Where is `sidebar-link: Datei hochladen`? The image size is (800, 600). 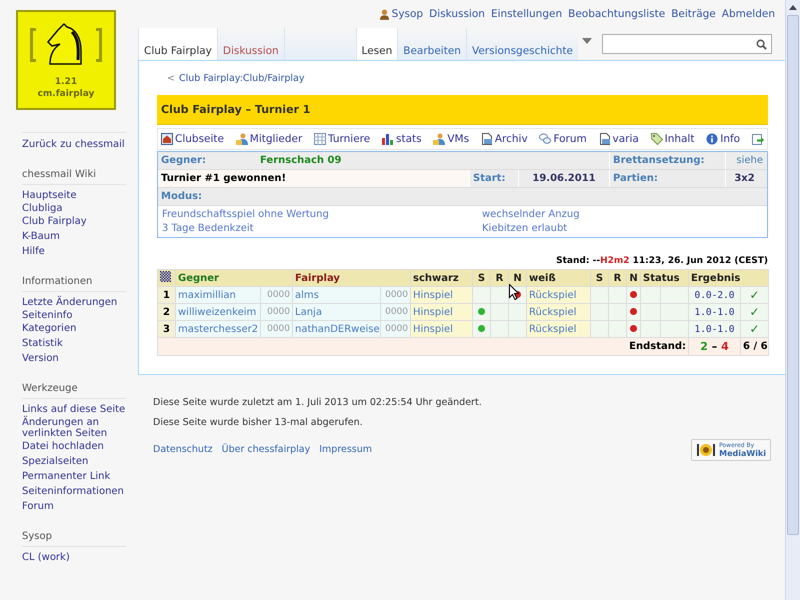 sidebar-link: Datei hochladen is located at coordinates (80, 446).